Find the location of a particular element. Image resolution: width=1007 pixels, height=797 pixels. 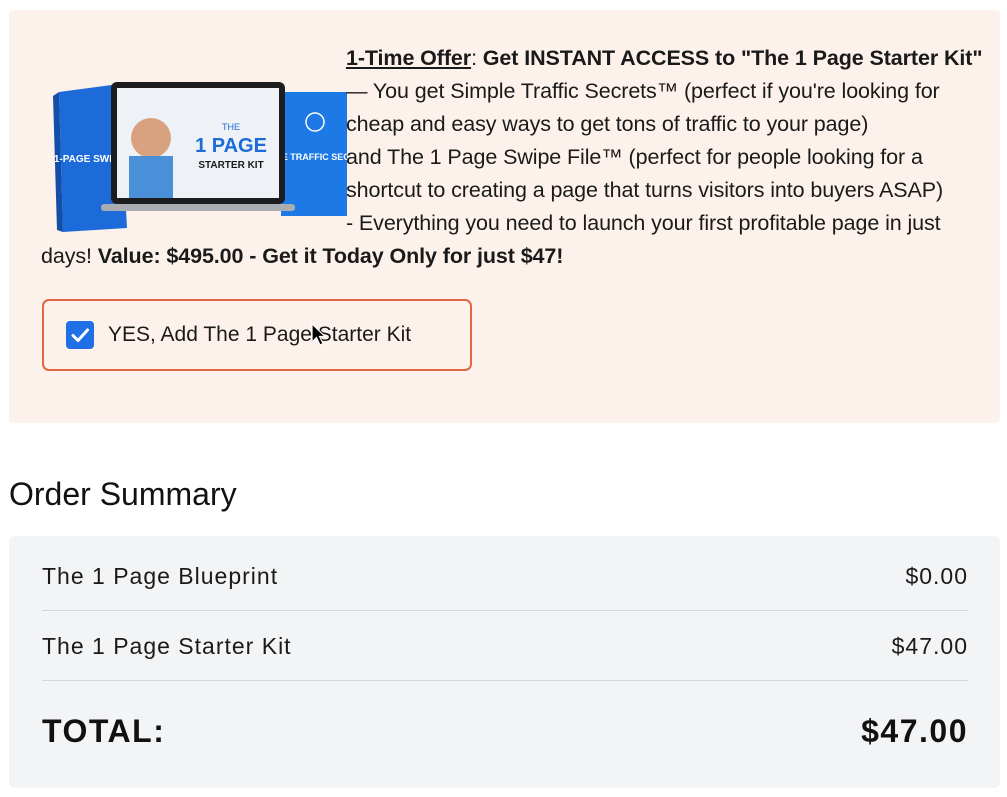

order-item-price: $47.00 is located at coordinates (929, 646).